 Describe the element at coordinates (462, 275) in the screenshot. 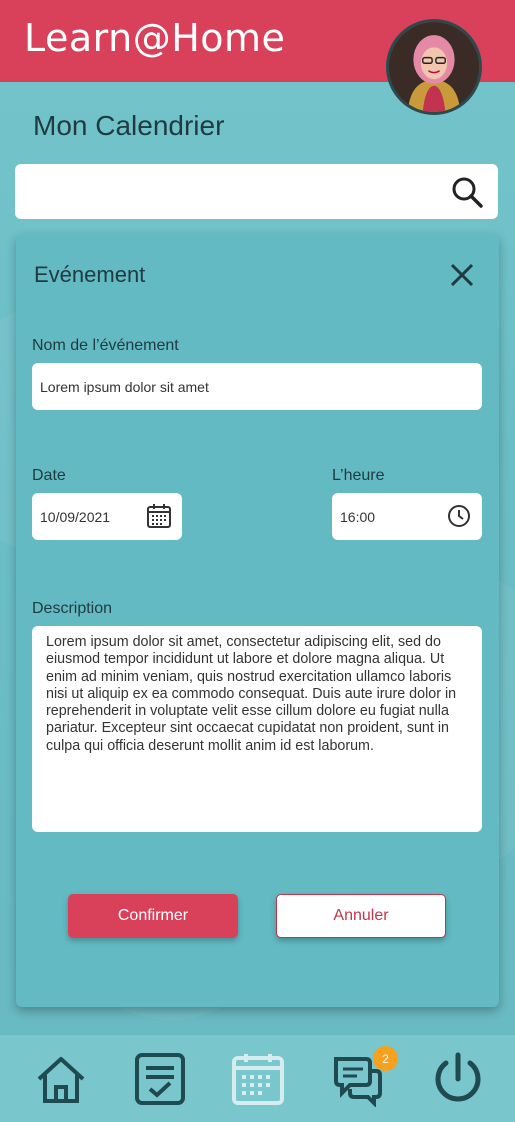

I see `close-icon` at that location.